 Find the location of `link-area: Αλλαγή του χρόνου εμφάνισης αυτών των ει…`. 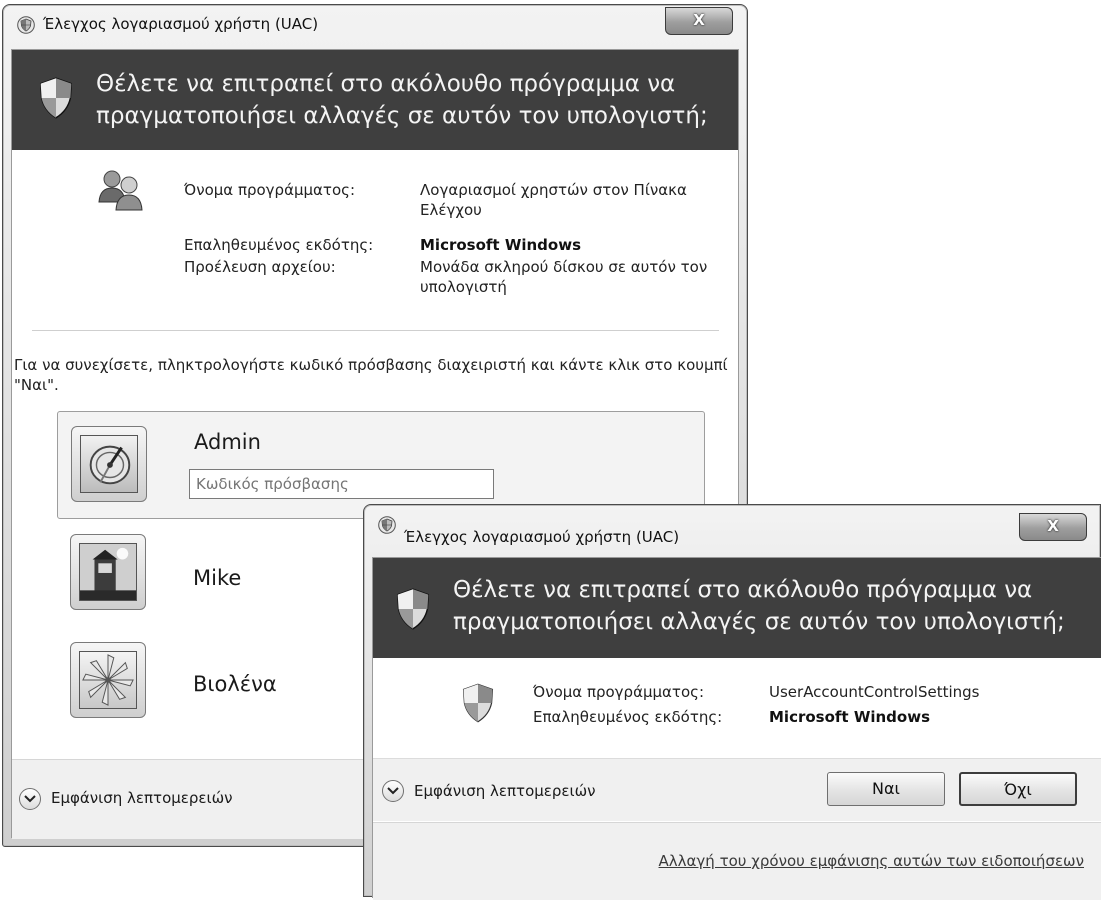

link-area: Αλλαγή του χρόνου εμφάνισης αυτών των ει… is located at coordinates (737, 861).